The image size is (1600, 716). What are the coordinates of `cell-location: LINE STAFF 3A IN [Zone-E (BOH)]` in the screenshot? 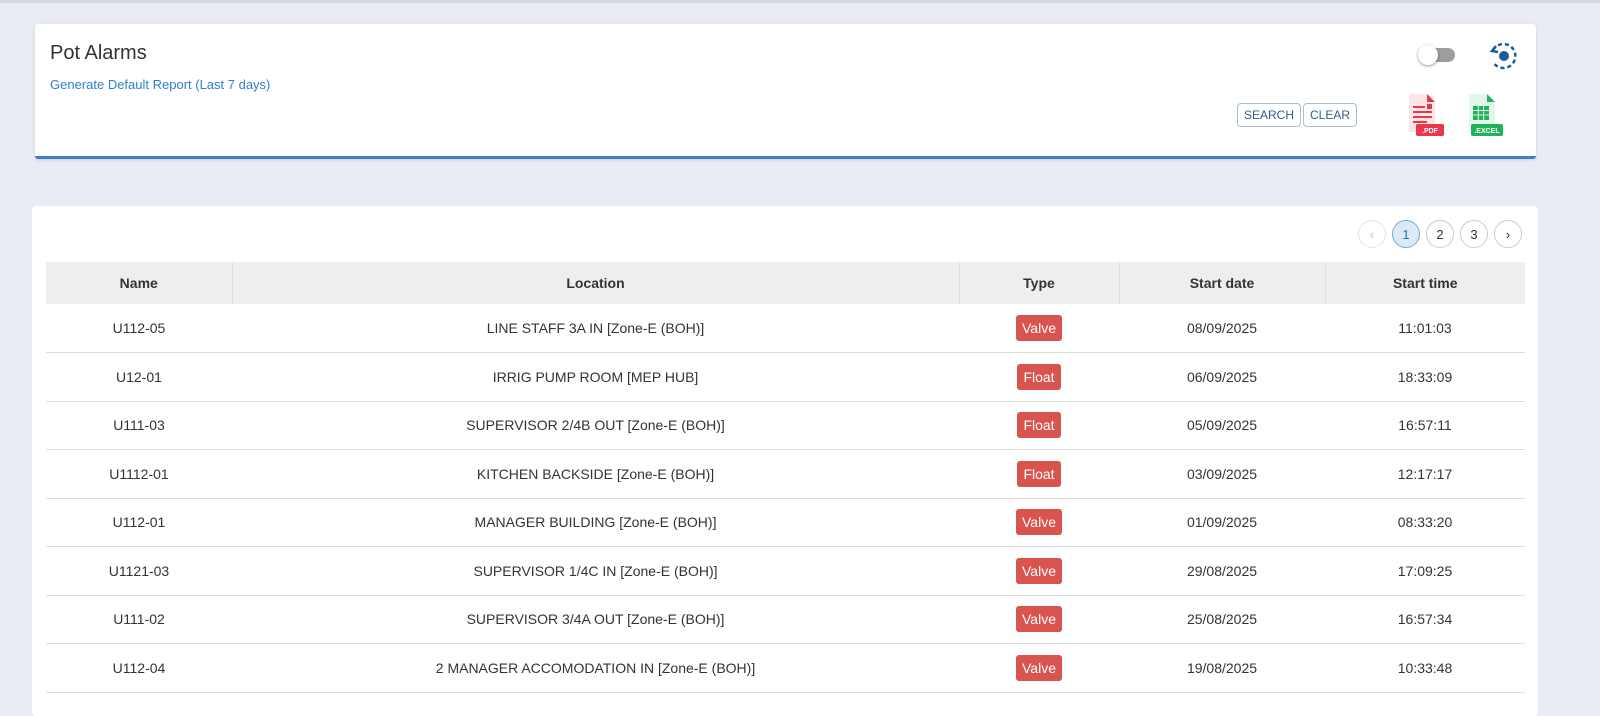 It's located at (595, 328).